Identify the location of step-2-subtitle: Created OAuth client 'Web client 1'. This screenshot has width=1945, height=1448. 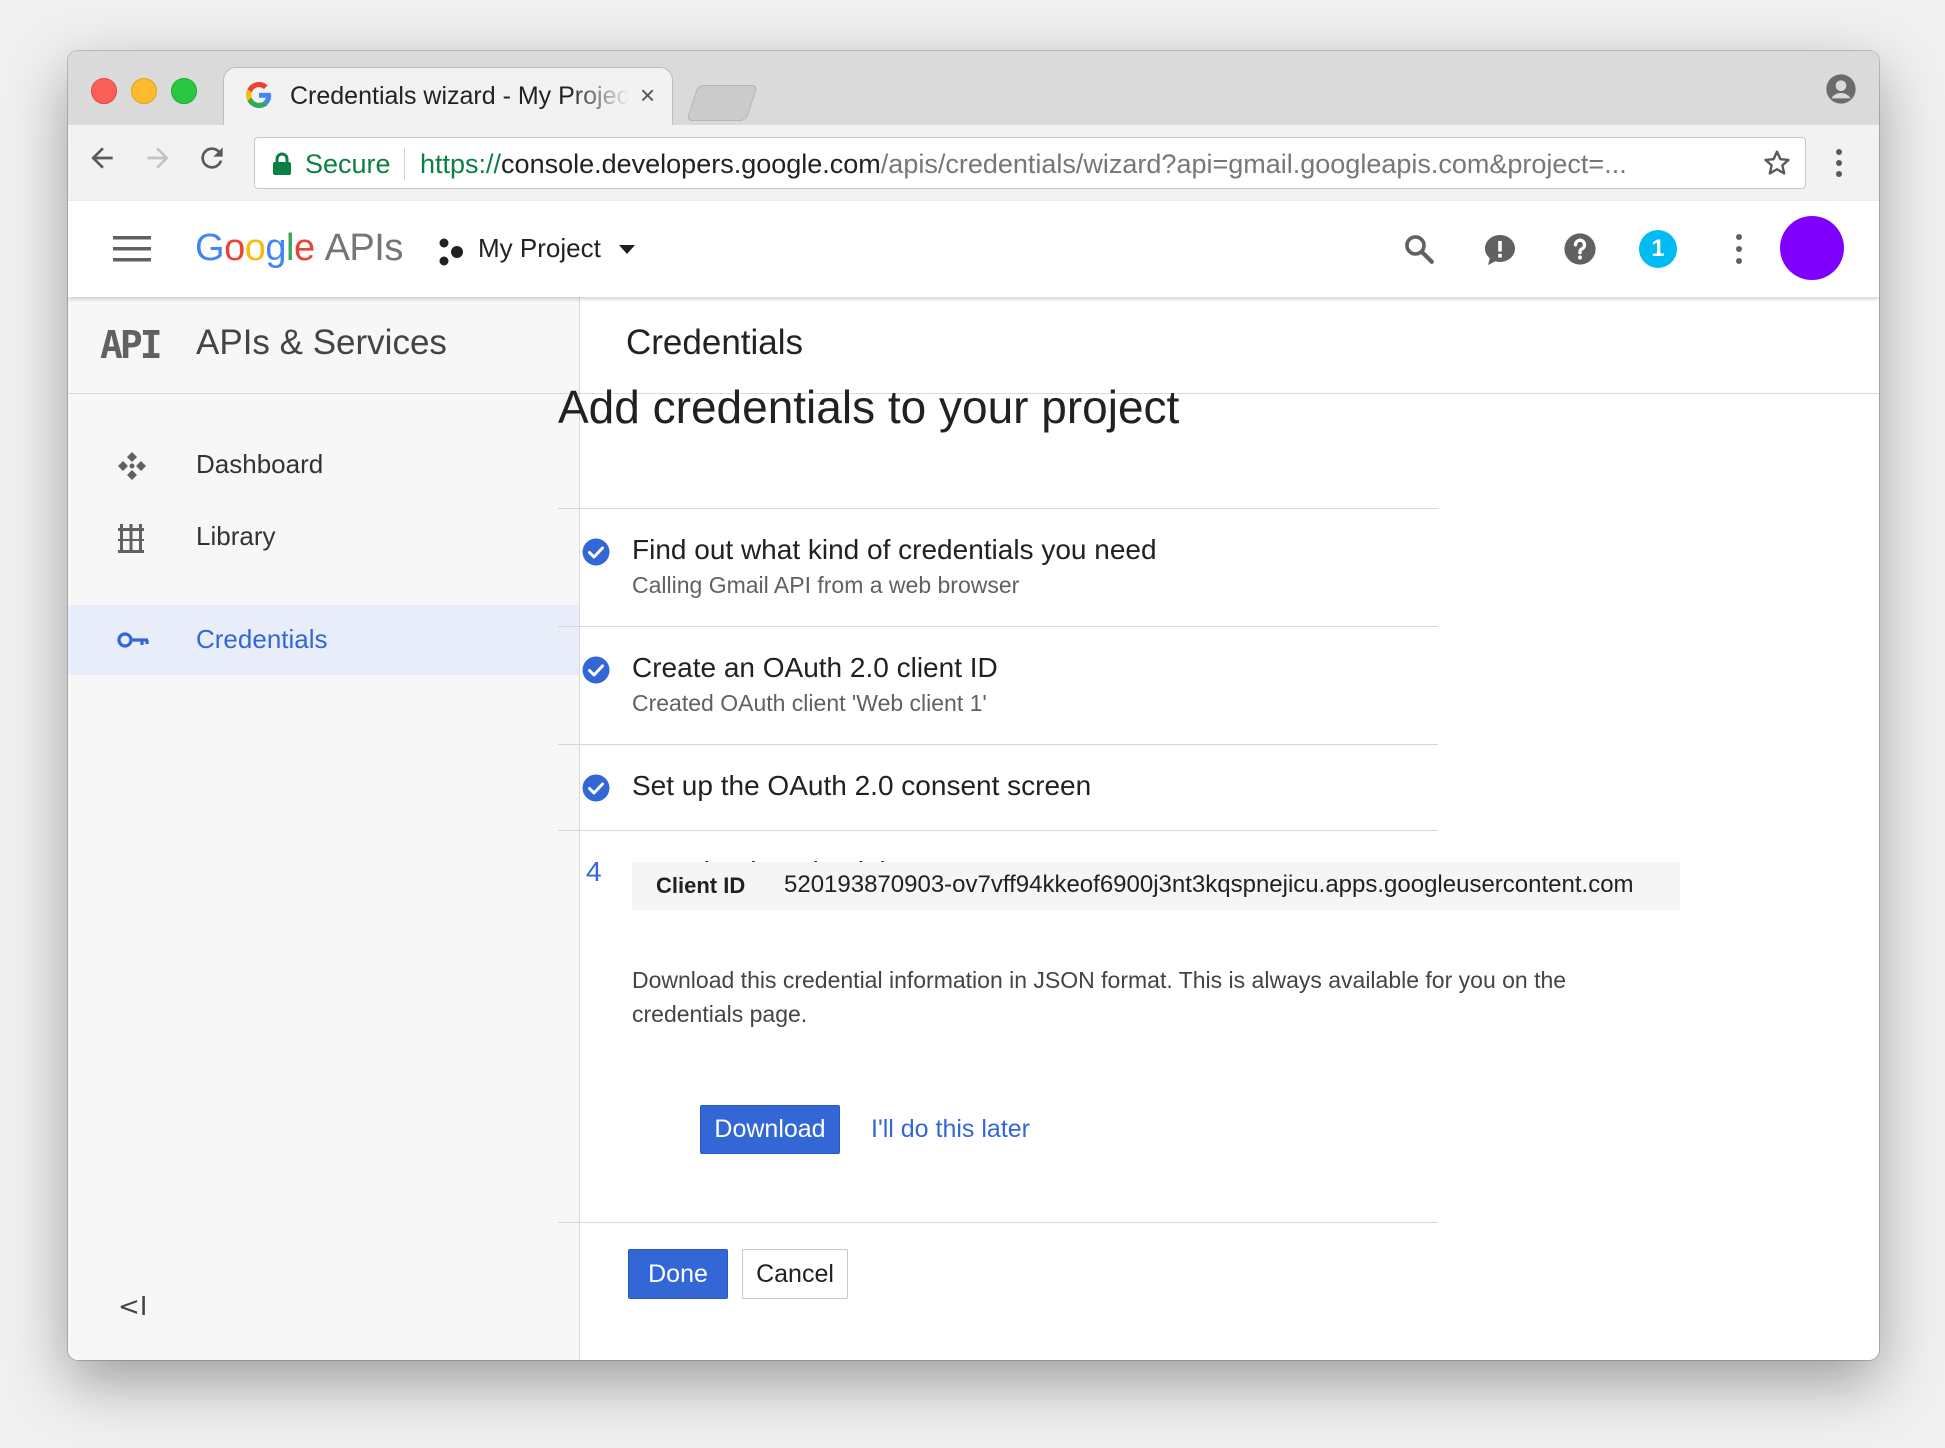
(809, 703).